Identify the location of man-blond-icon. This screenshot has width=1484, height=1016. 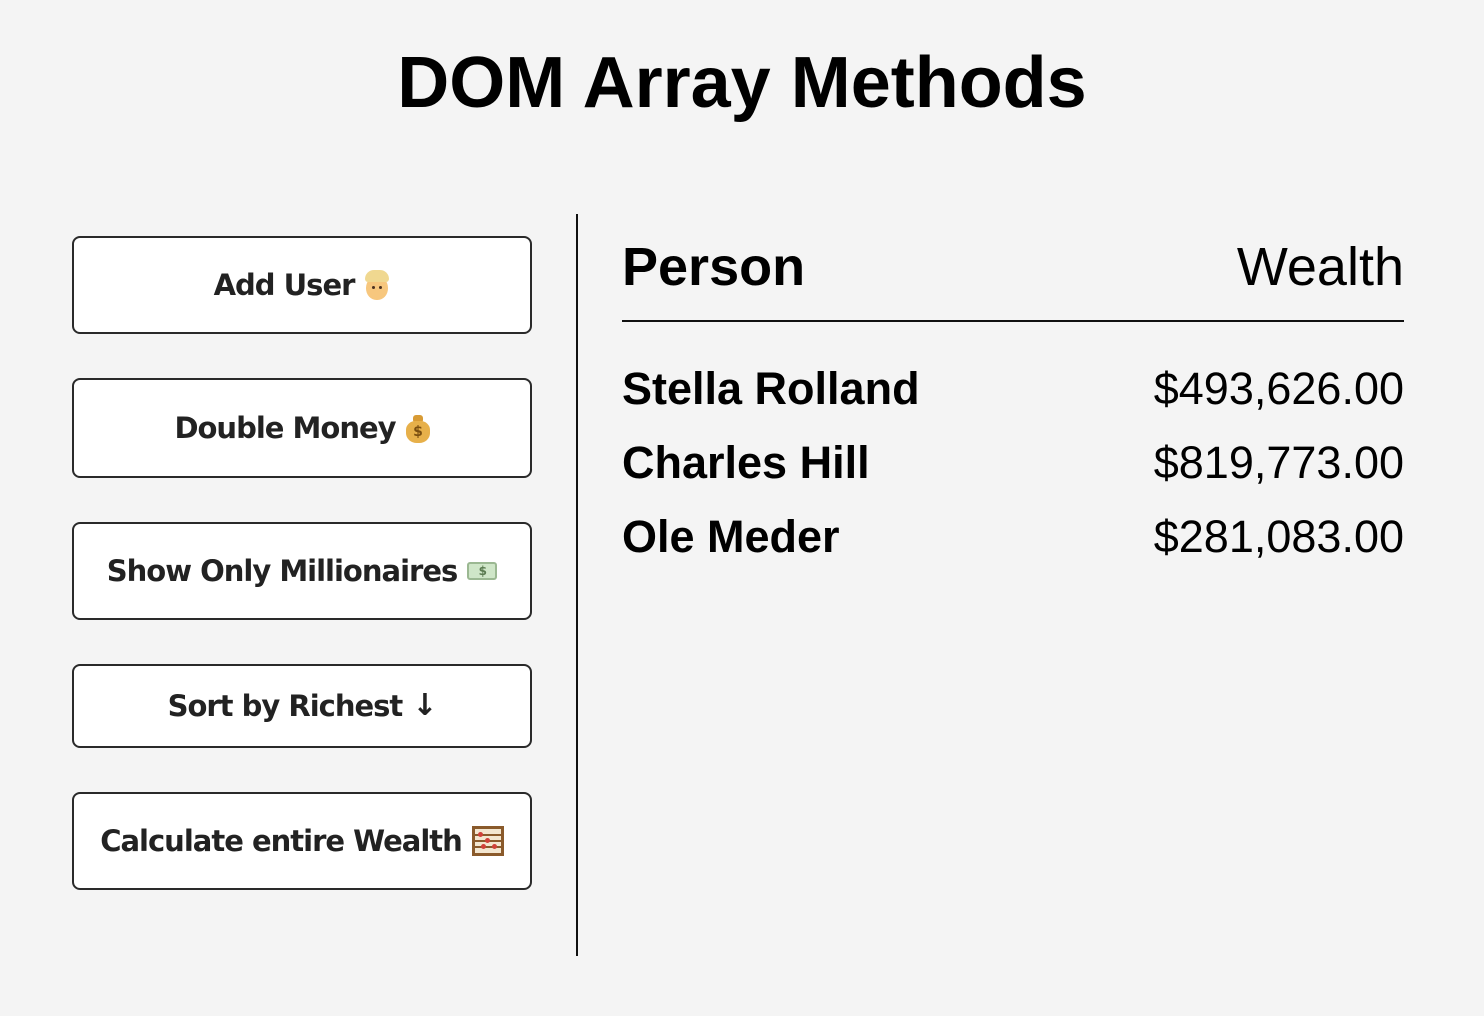
(377, 285).